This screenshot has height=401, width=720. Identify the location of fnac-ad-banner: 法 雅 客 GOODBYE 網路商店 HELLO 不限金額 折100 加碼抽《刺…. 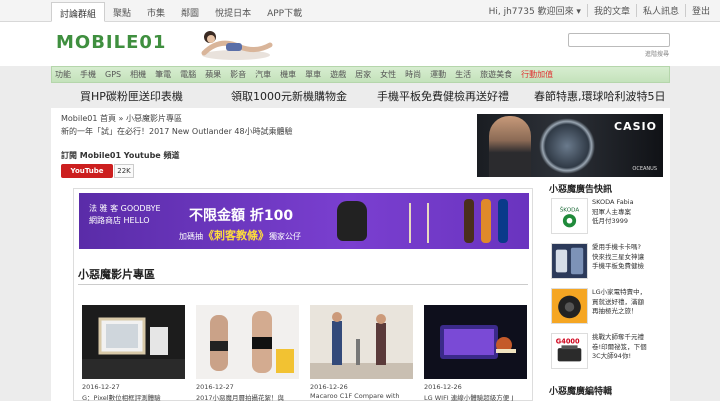
(304, 221).